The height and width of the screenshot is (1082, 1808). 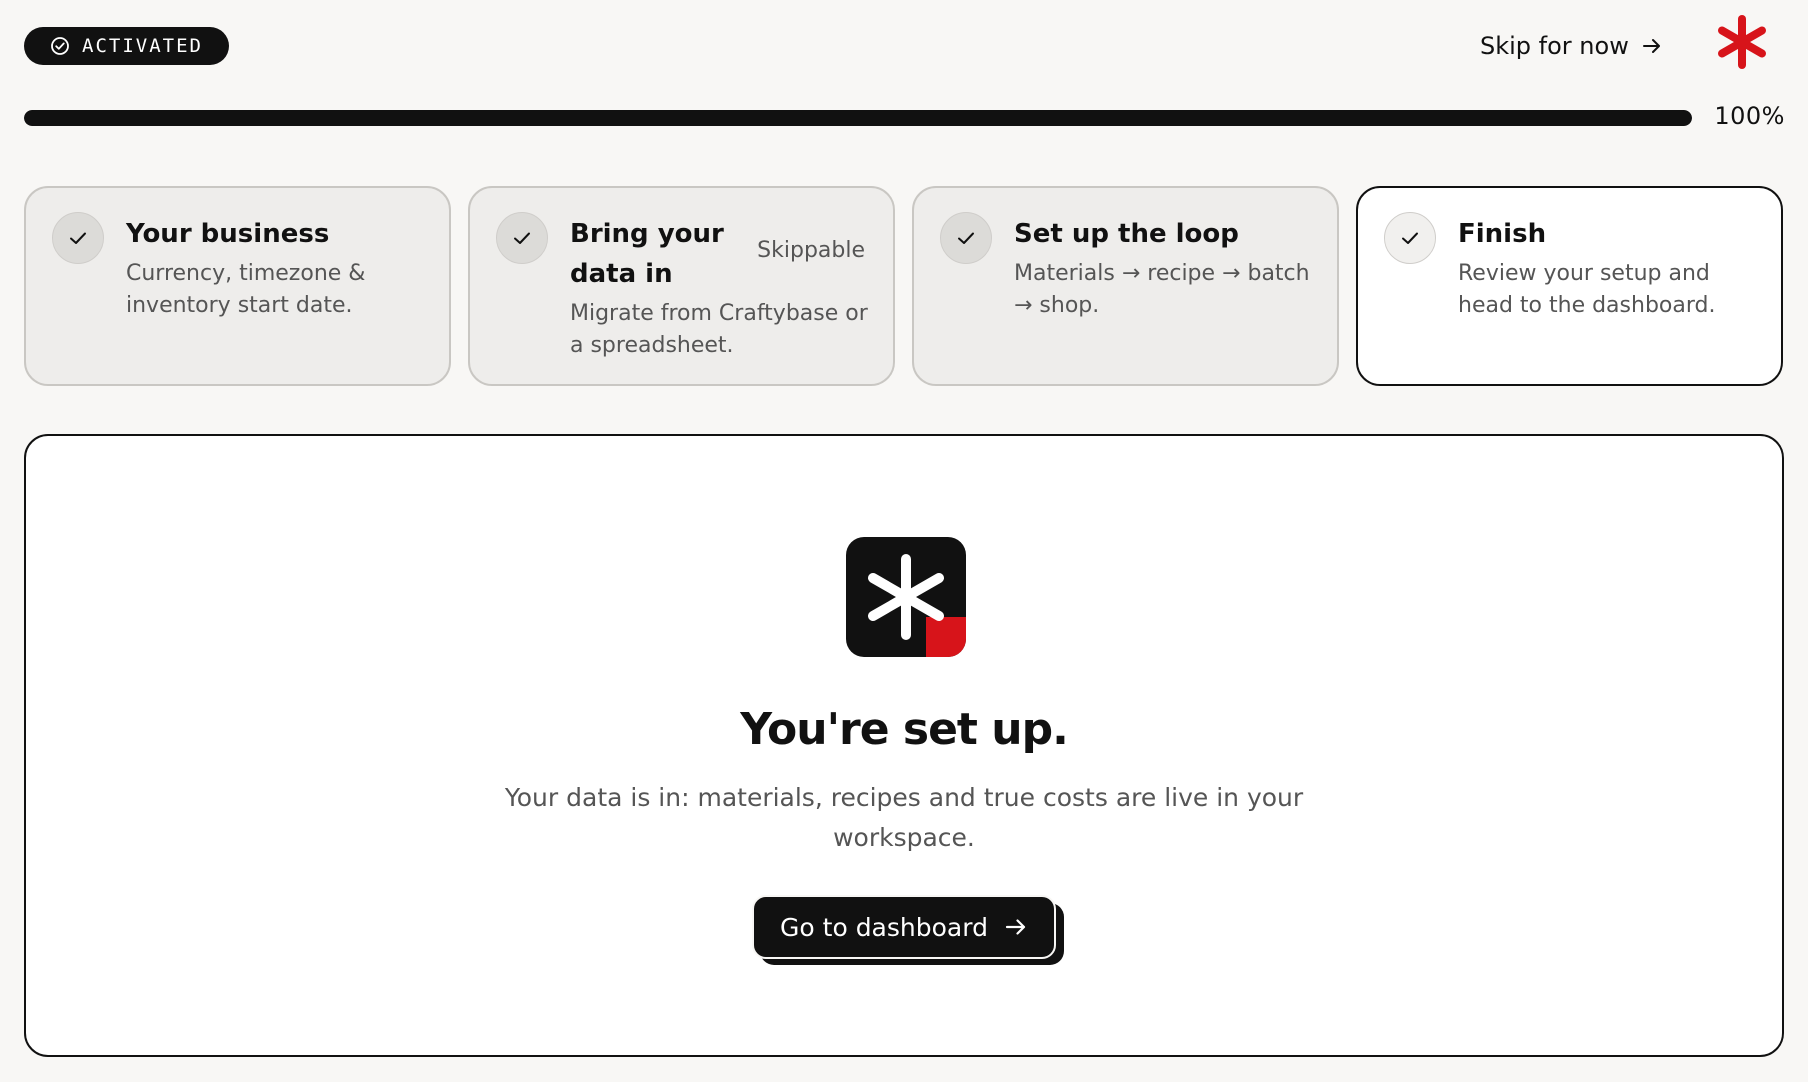 What do you see at coordinates (811, 250) in the screenshot?
I see `skippable-tag: Skippable` at bounding box center [811, 250].